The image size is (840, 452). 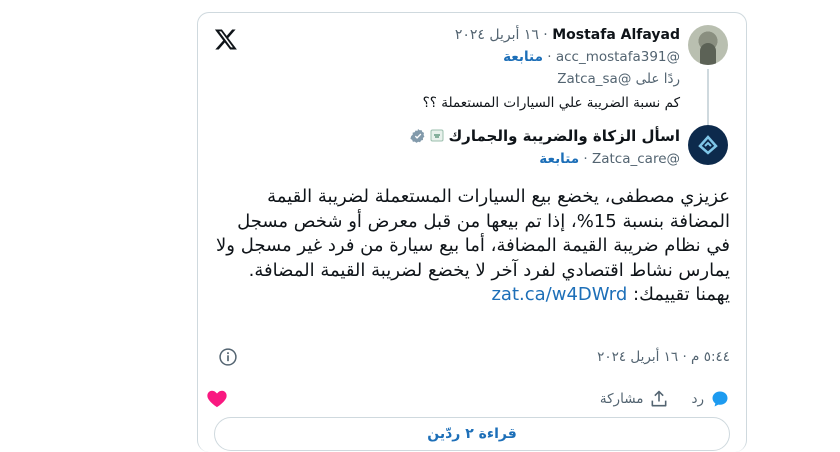 What do you see at coordinates (697, 399) in the screenshot?
I see `reply-label: رد` at bounding box center [697, 399].